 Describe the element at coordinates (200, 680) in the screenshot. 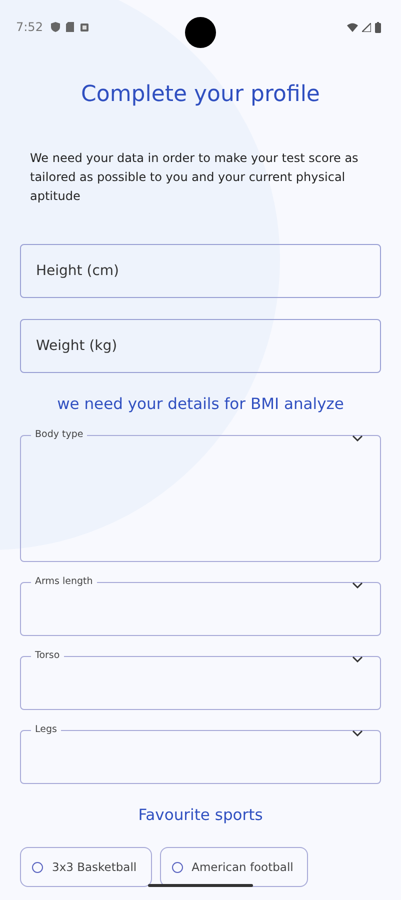

I see `dropdown-field: Torso` at that location.